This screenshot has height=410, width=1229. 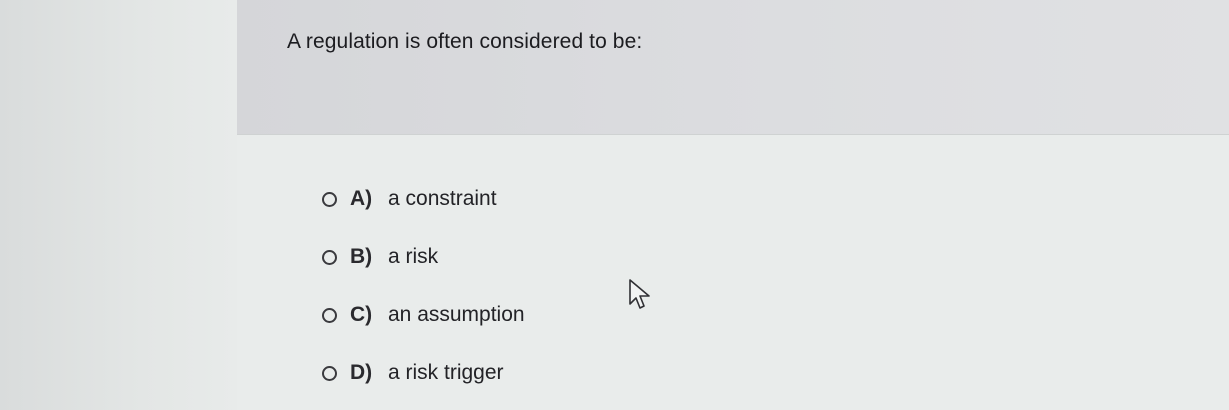 I want to click on option-a: A) a constraint, so click(x=532, y=199).